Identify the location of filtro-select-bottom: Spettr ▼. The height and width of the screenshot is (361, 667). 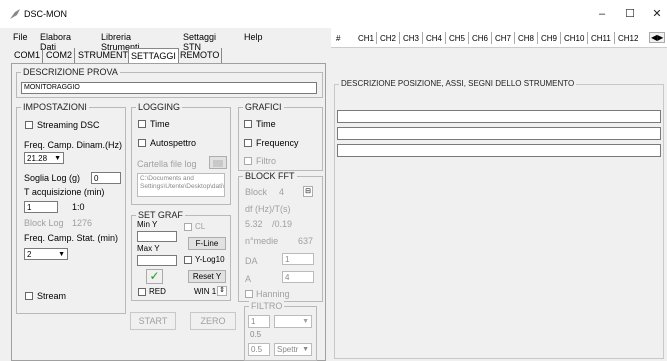
(293, 349).